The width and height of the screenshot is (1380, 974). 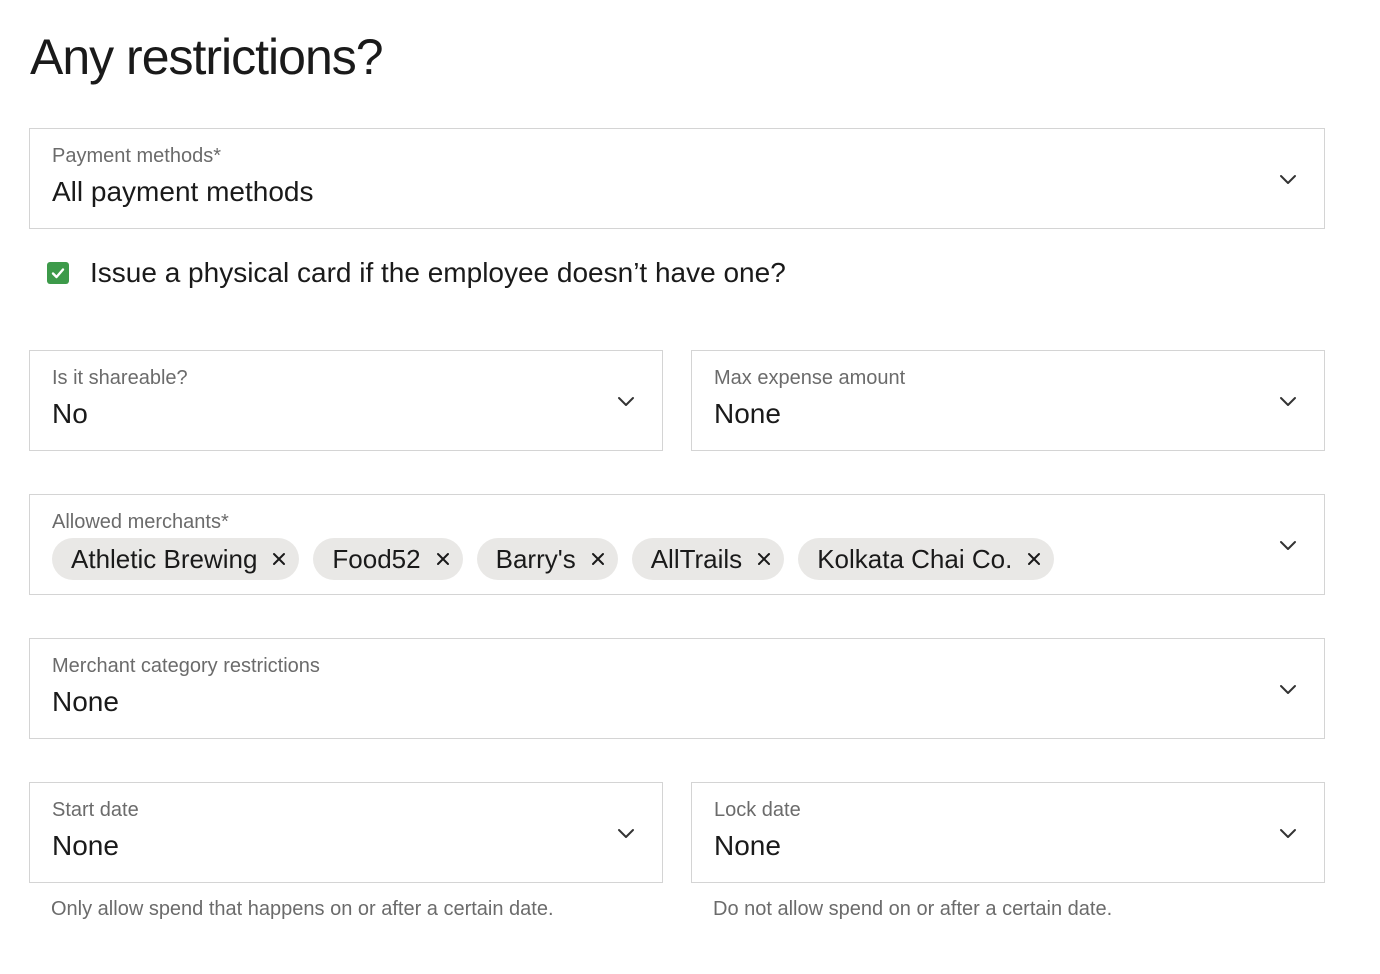 I want to click on max-expense-select: Max expense amount None, so click(x=1008, y=400).